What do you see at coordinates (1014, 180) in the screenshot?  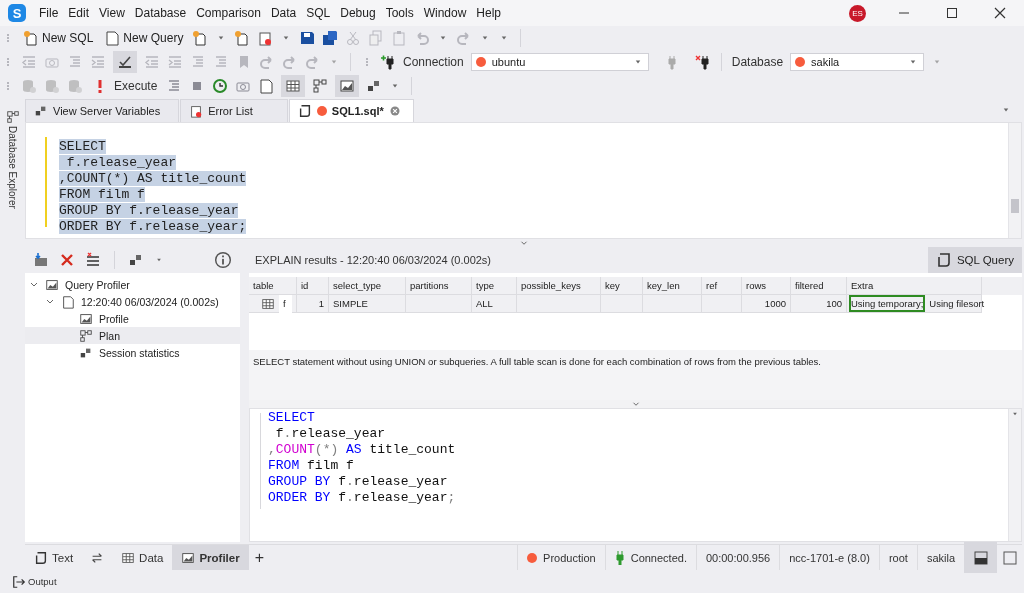 I see `scrollbar` at bounding box center [1014, 180].